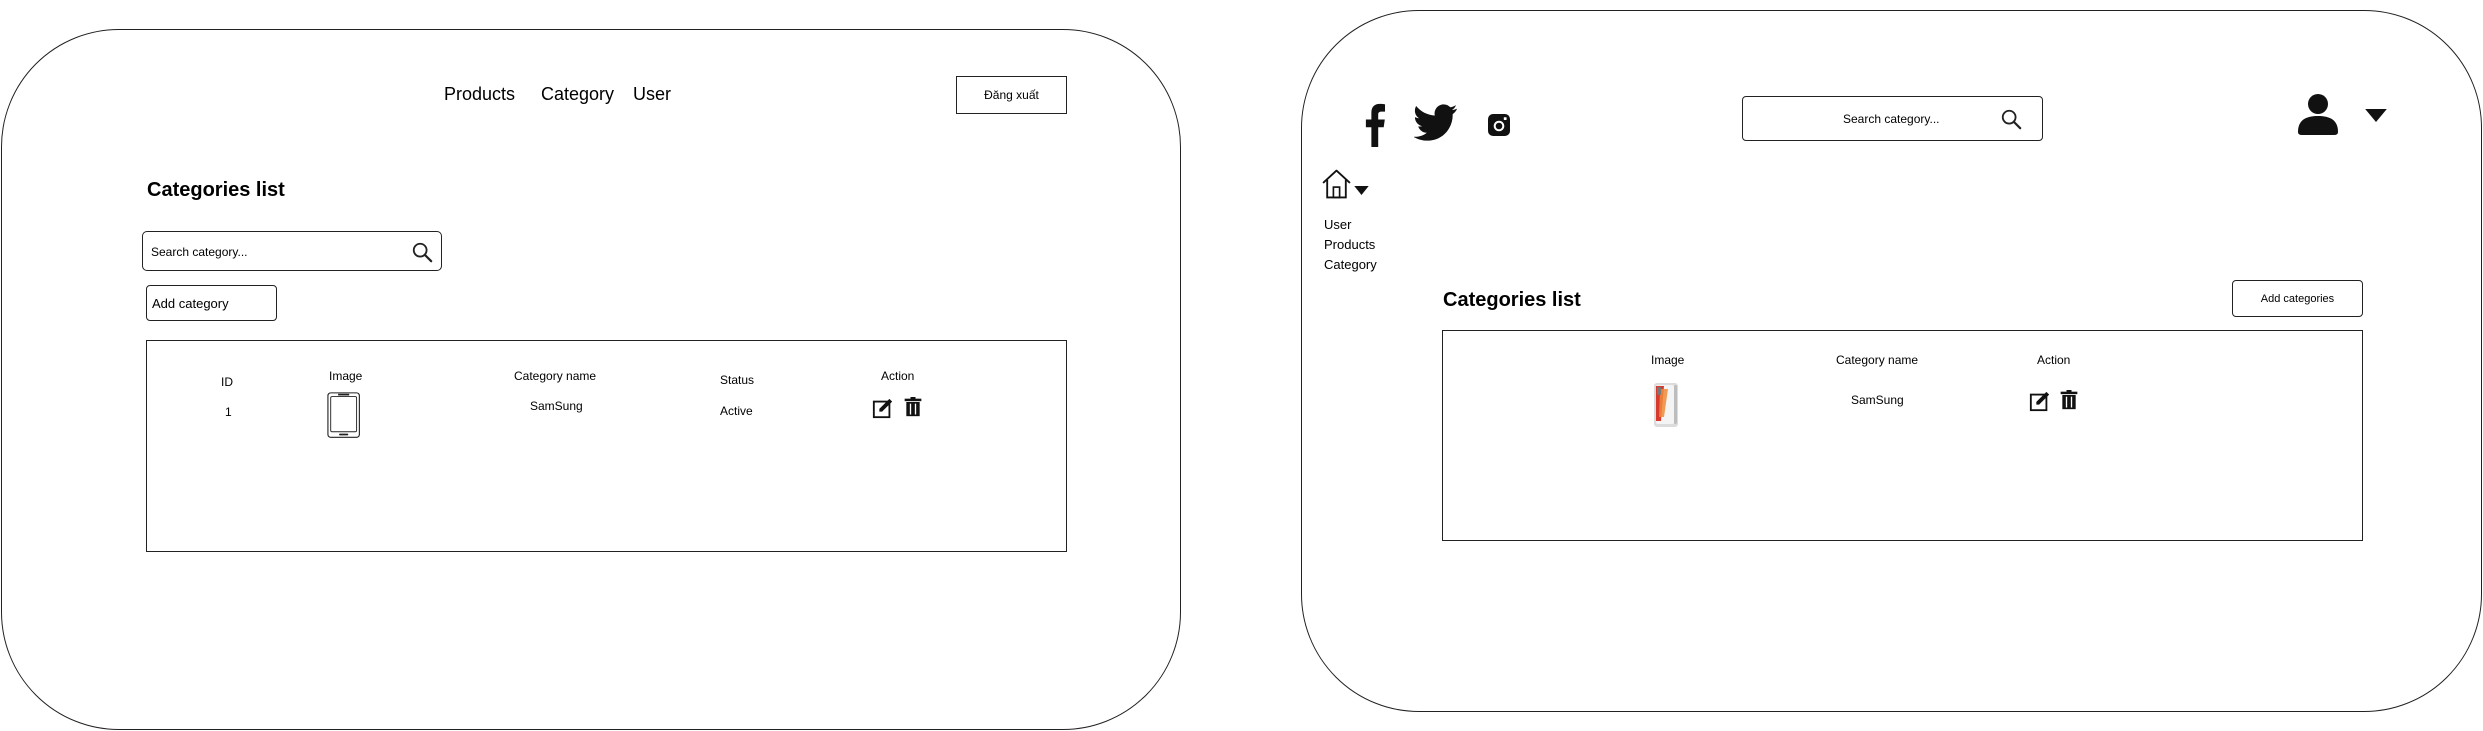 Image resolution: width=2483 pixels, height=731 pixels. I want to click on user-menu-chevron-down-icon, so click(2376, 115).